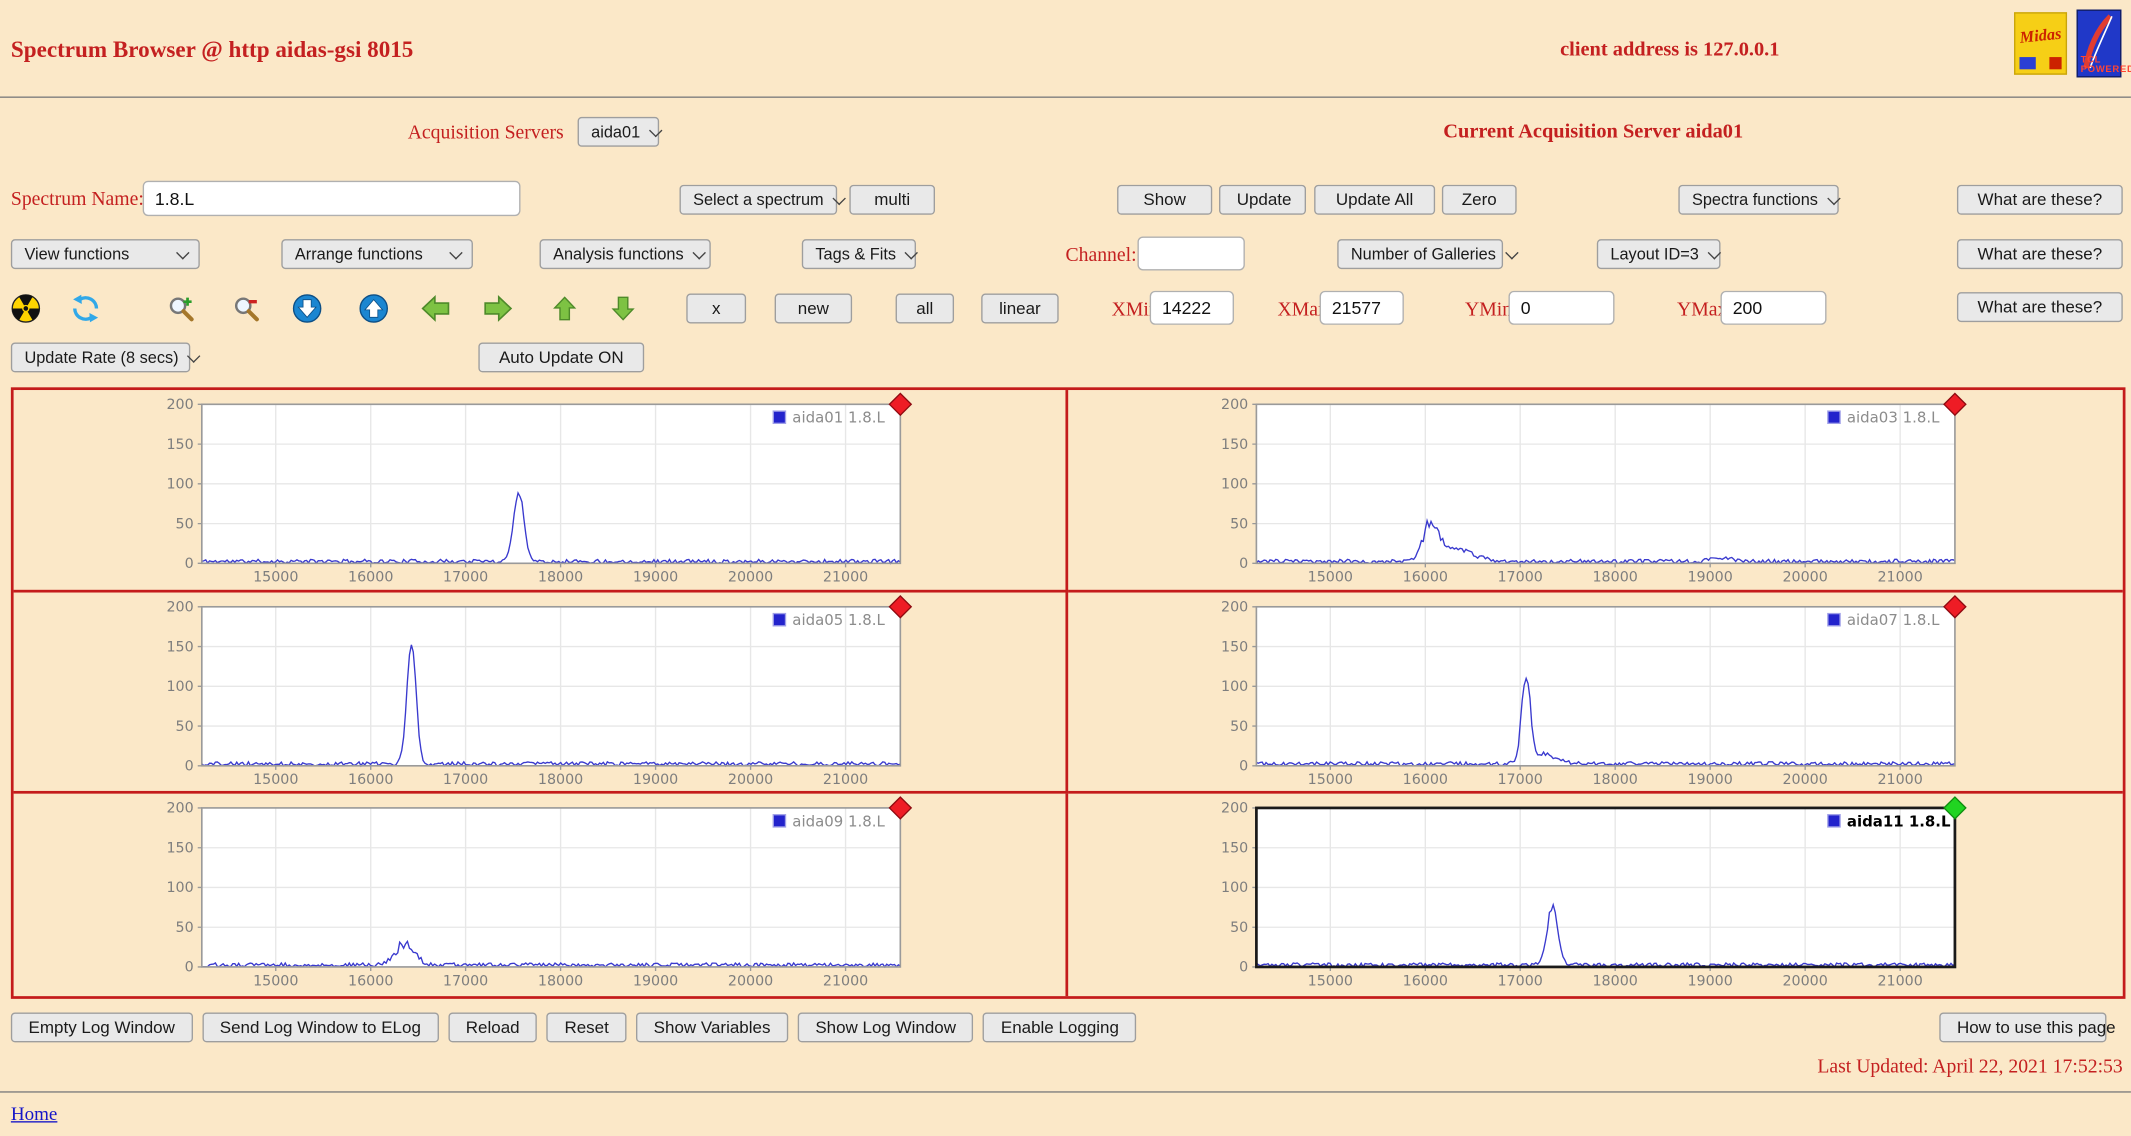  What do you see at coordinates (716, 308) in the screenshot?
I see `x-button: x` at bounding box center [716, 308].